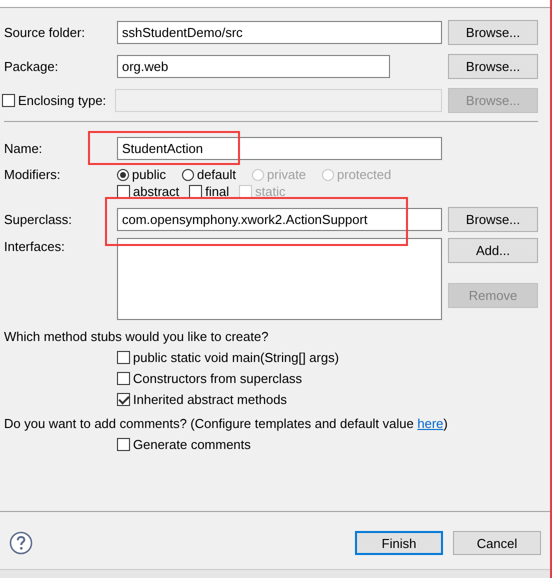 This screenshot has height=578, width=552. Describe the element at coordinates (279, 148) in the screenshot. I see `name-field: StudentAction` at that location.